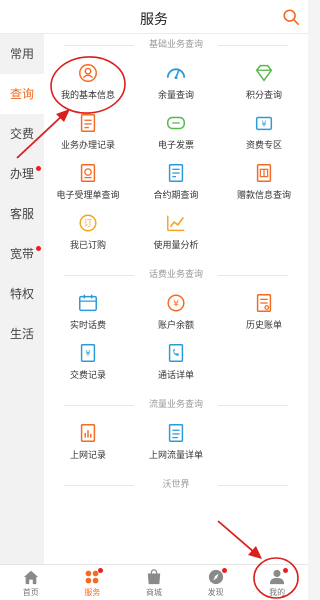  I want to click on trend-icon, so click(176, 223).